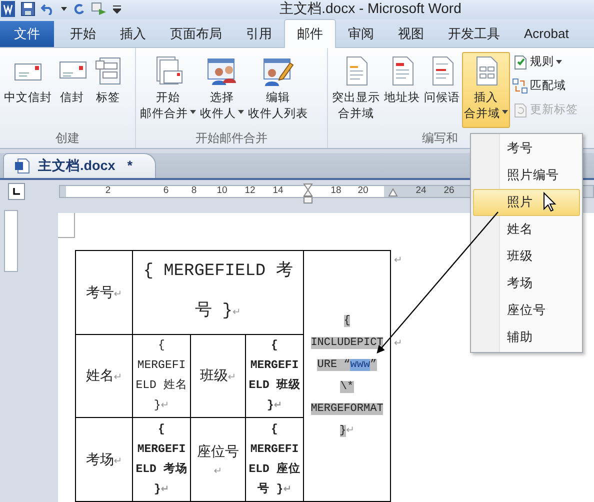 The width and height of the screenshot is (594, 502). What do you see at coordinates (166, 190) in the screenshot?
I see `ruler-number: 6` at bounding box center [166, 190].